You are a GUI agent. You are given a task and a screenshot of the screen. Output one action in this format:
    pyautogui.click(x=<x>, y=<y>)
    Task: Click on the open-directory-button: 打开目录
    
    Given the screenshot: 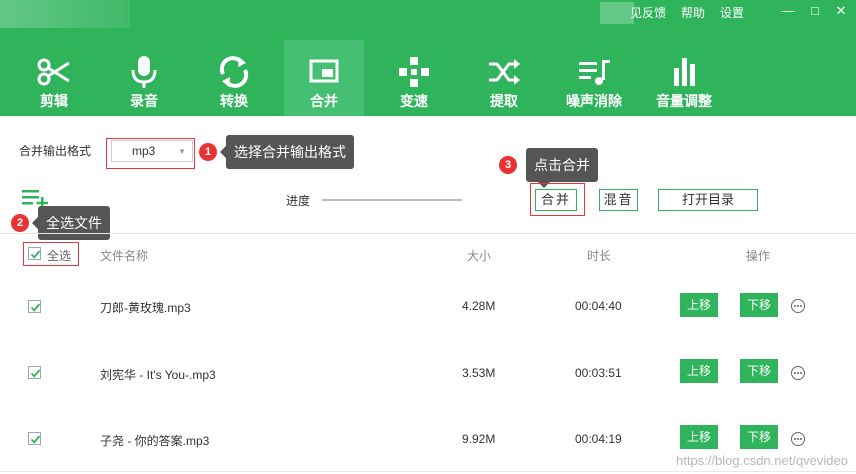 What is the action you would take?
    pyautogui.click(x=708, y=200)
    